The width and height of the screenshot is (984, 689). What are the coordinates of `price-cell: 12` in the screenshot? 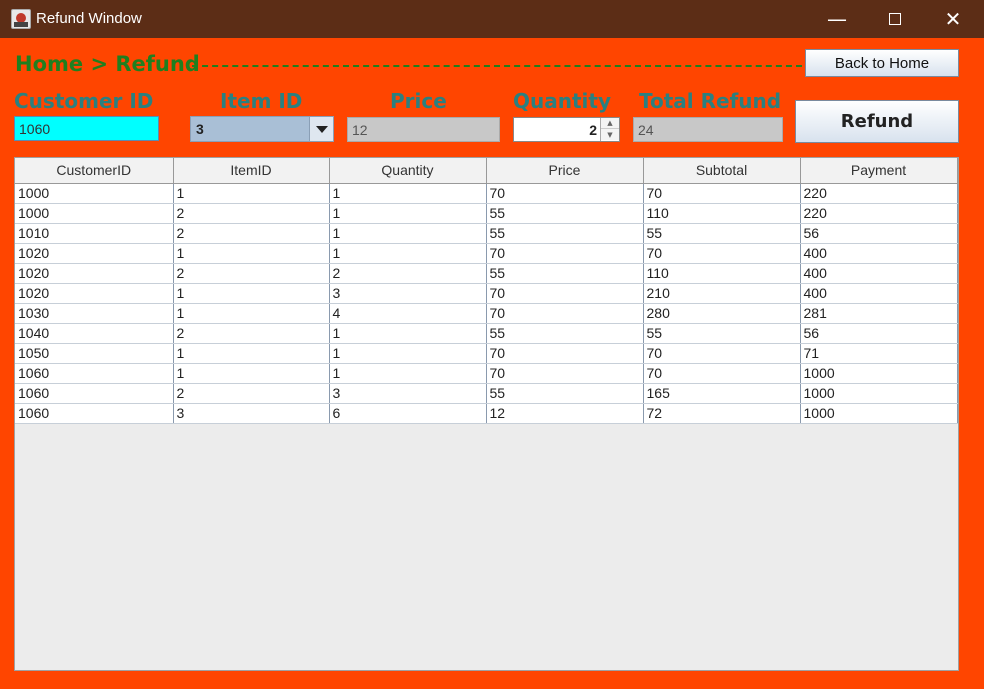 It's located at (565, 413).